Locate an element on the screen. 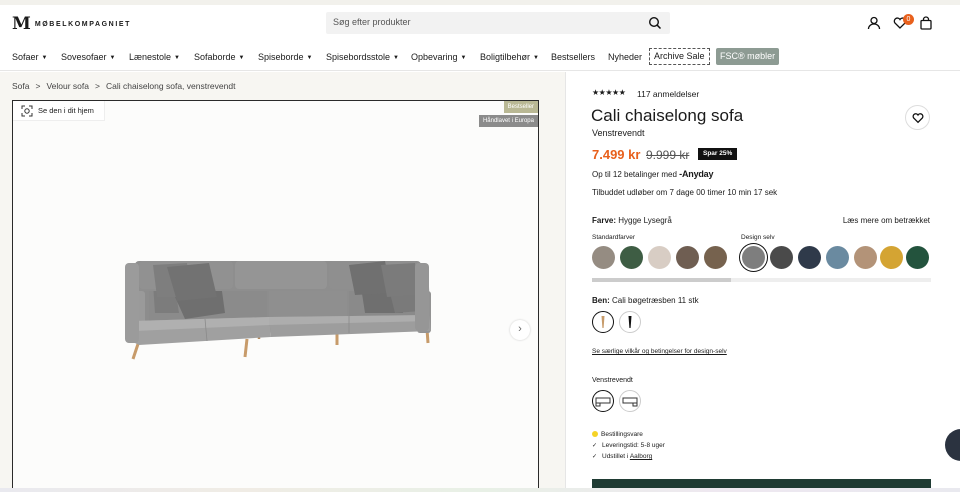 The width and height of the screenshot is (960, 492). heart-icon is located at coordinates (917, 118).